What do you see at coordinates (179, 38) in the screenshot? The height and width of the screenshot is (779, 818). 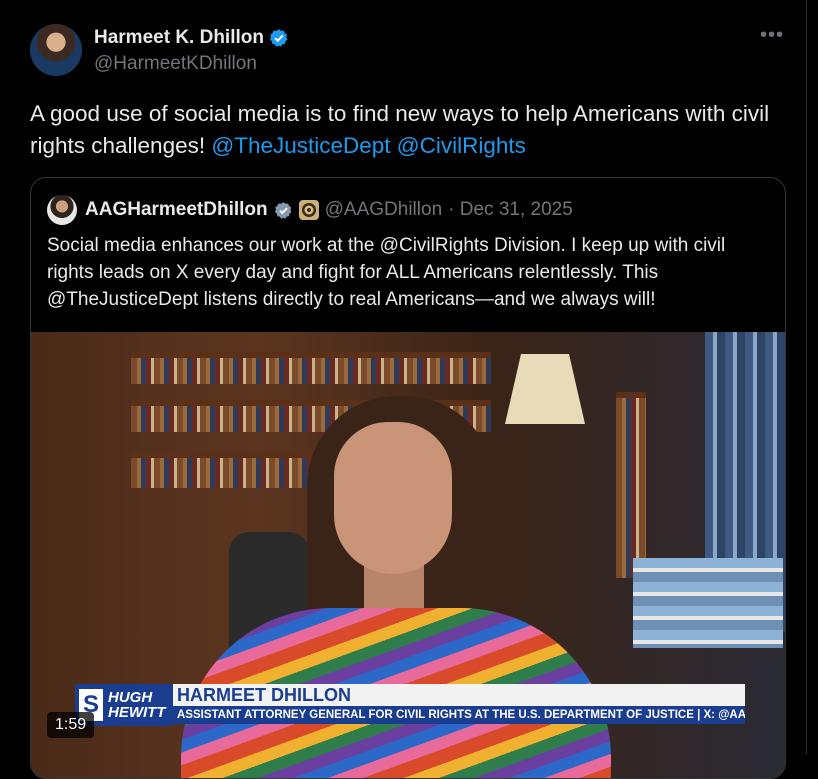 I see `author-name: Harmeet K. Dhillon` at bounding box center [179, 38].